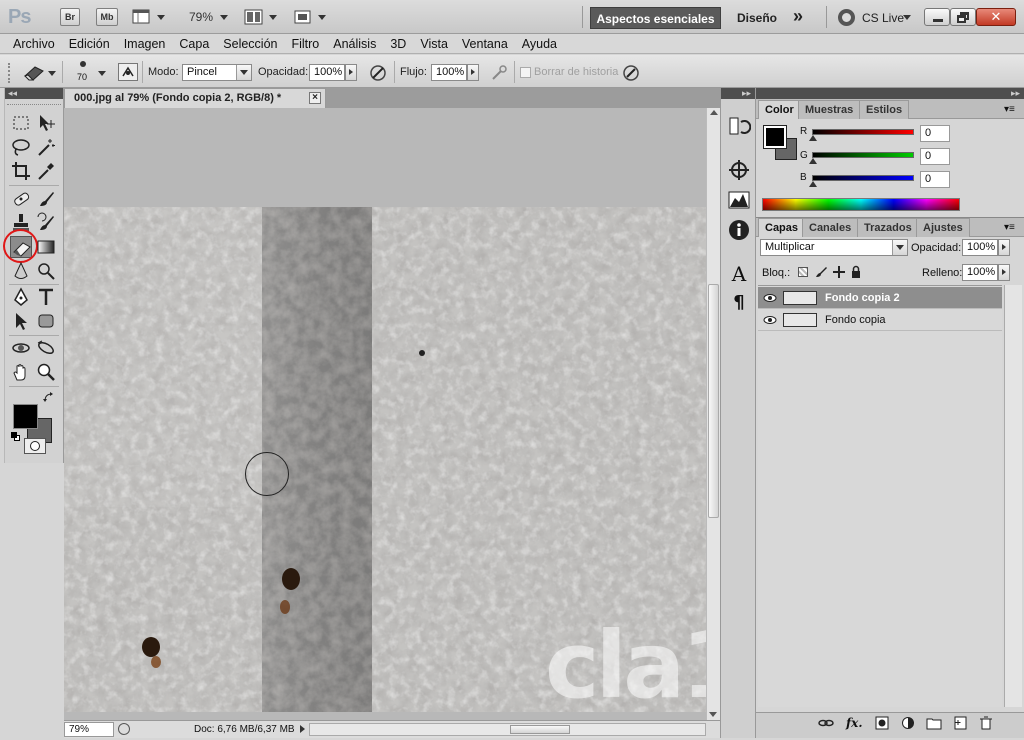  What do you see at coordinates (782, 227) in the screenshot?
I see `tab-capas: Capas` at bounding box center [782, 227].